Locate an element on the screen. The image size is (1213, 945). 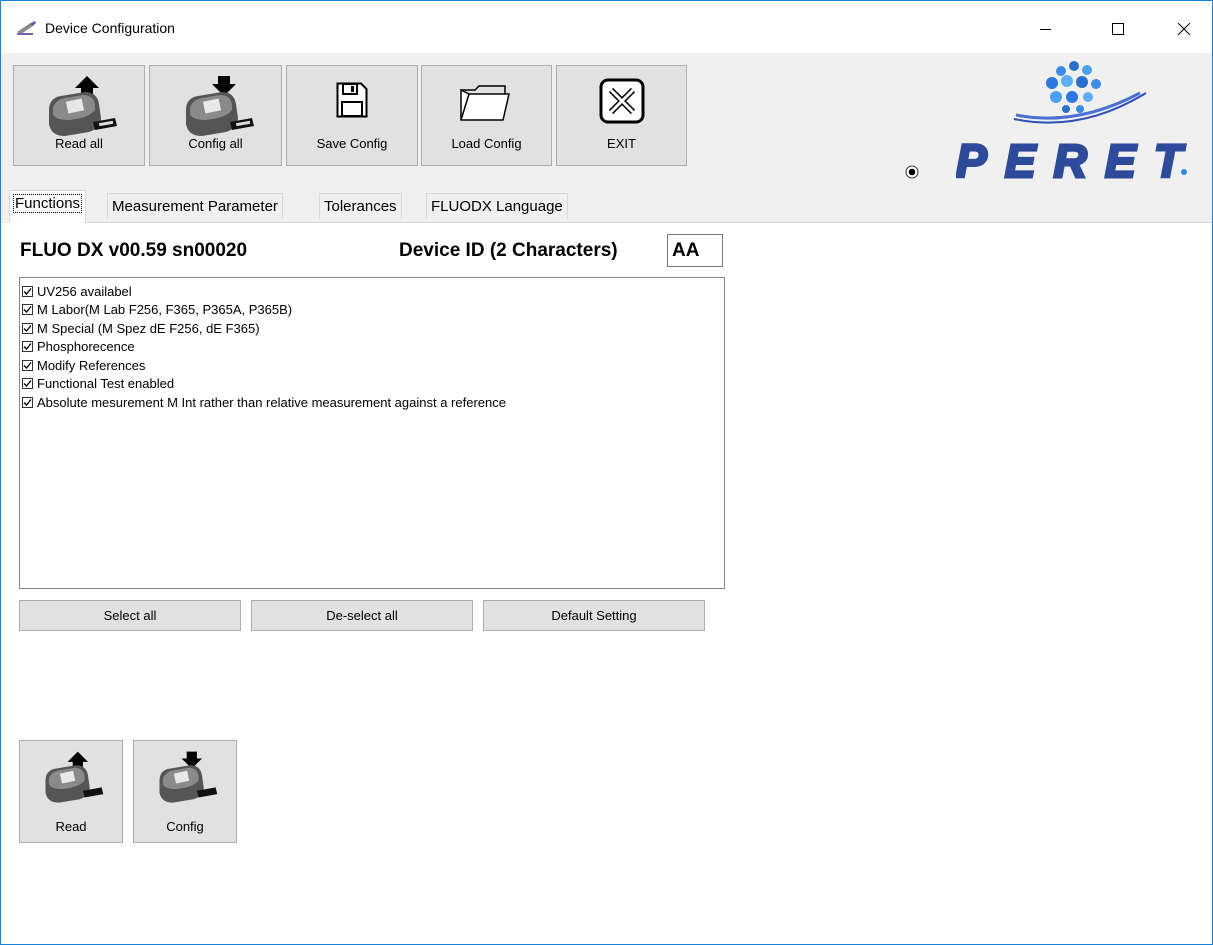
close-button is located at coordinates (1184, 29).